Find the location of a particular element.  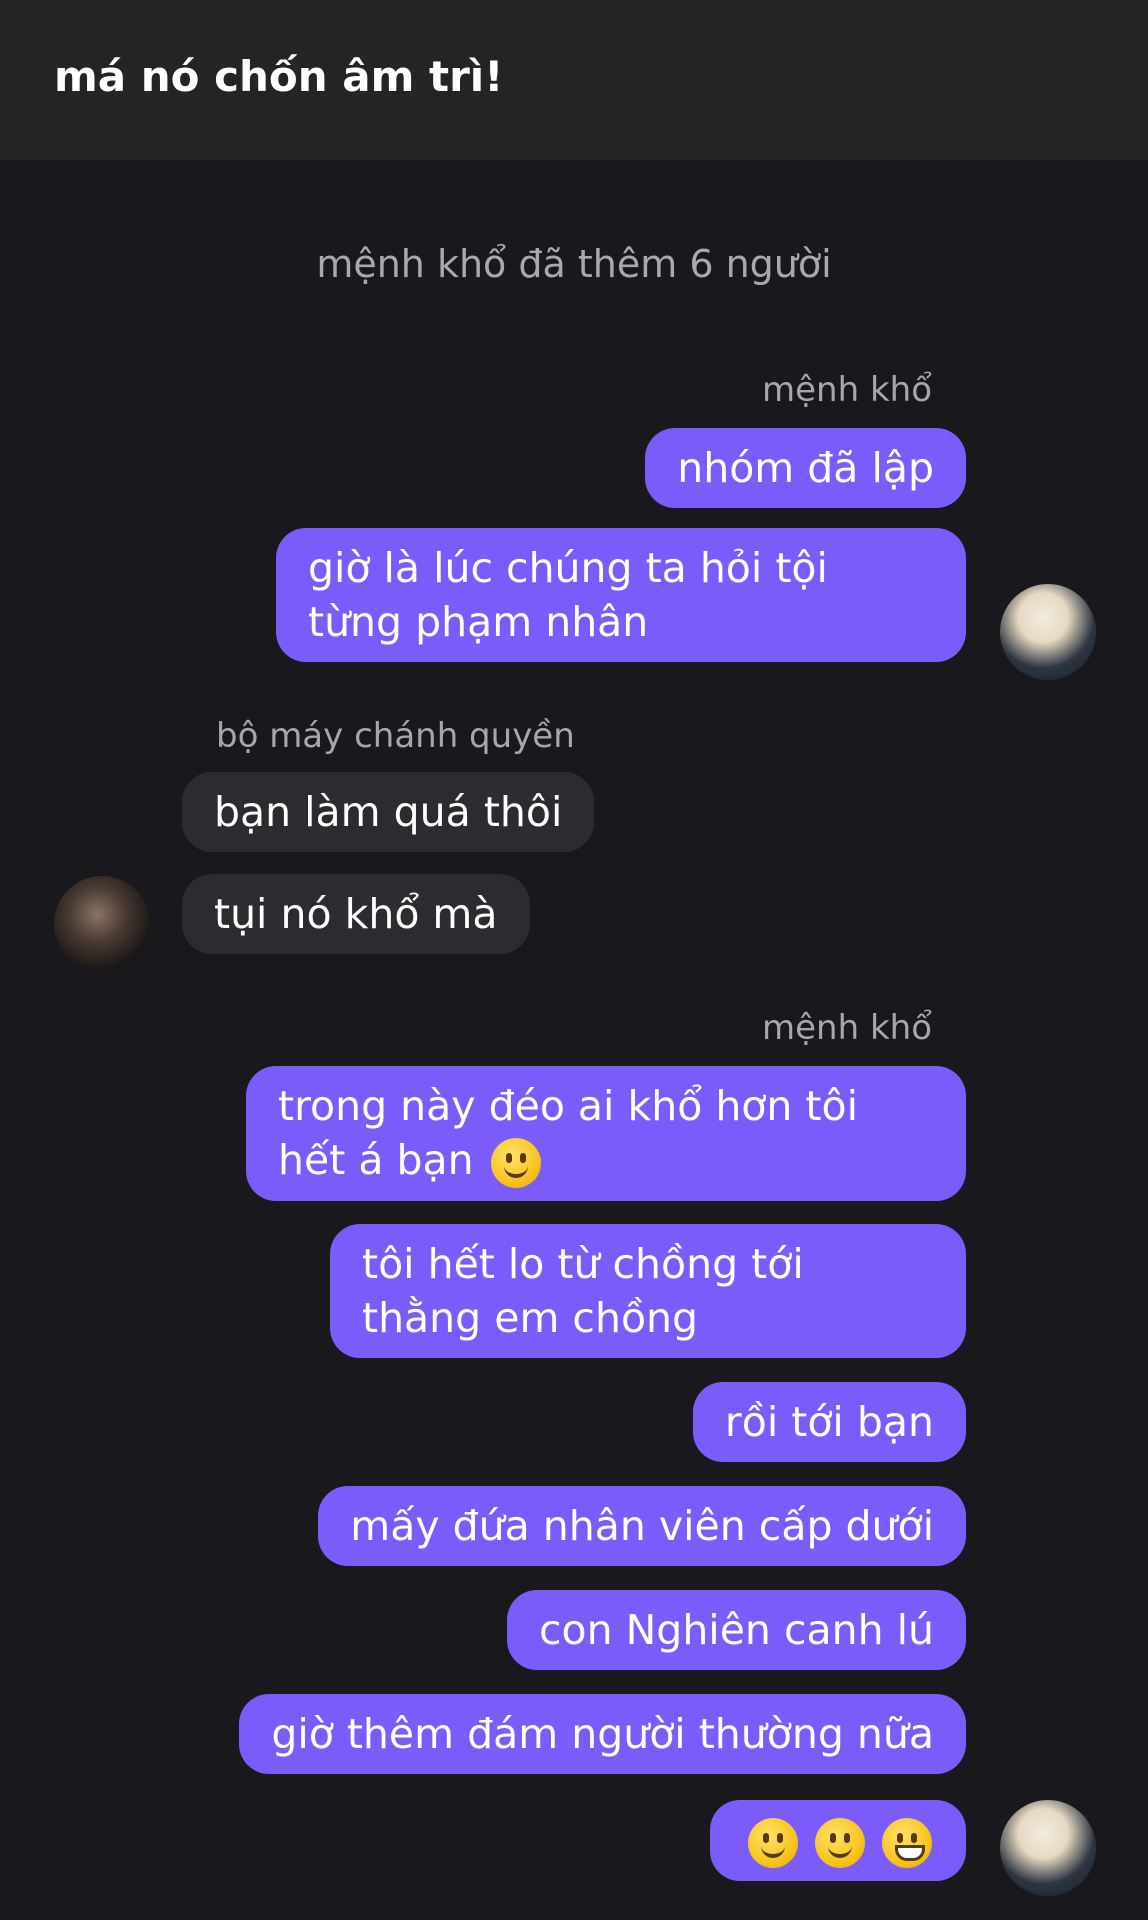

outgoing-message: rồi tới bạn is located at coordinates (829, 1422).